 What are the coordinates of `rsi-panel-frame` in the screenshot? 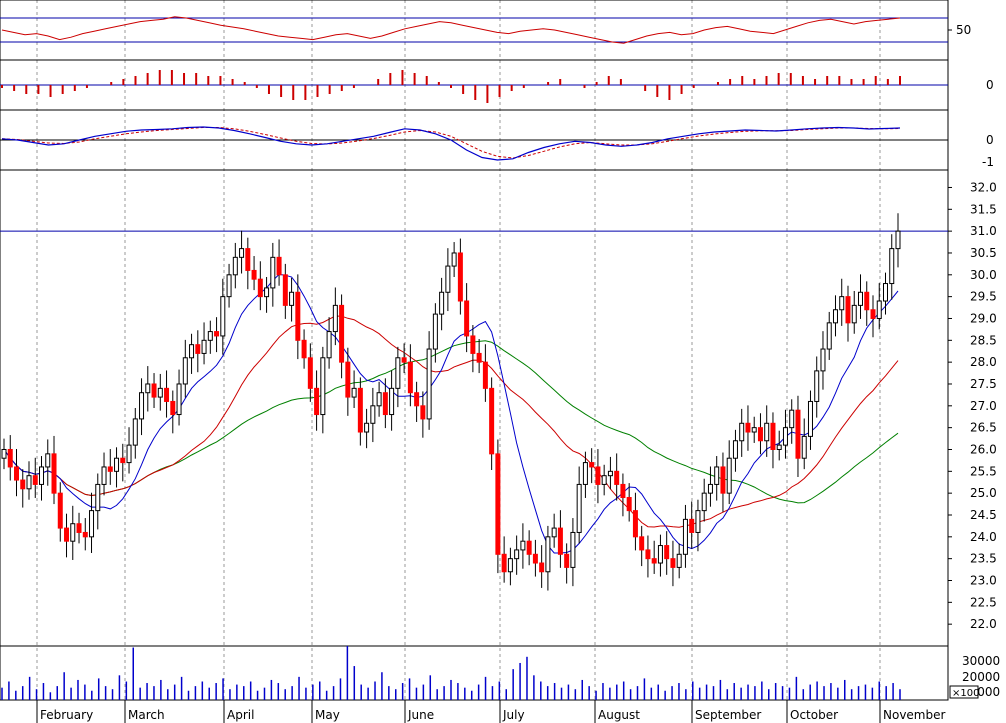 It's located at (474, 30).